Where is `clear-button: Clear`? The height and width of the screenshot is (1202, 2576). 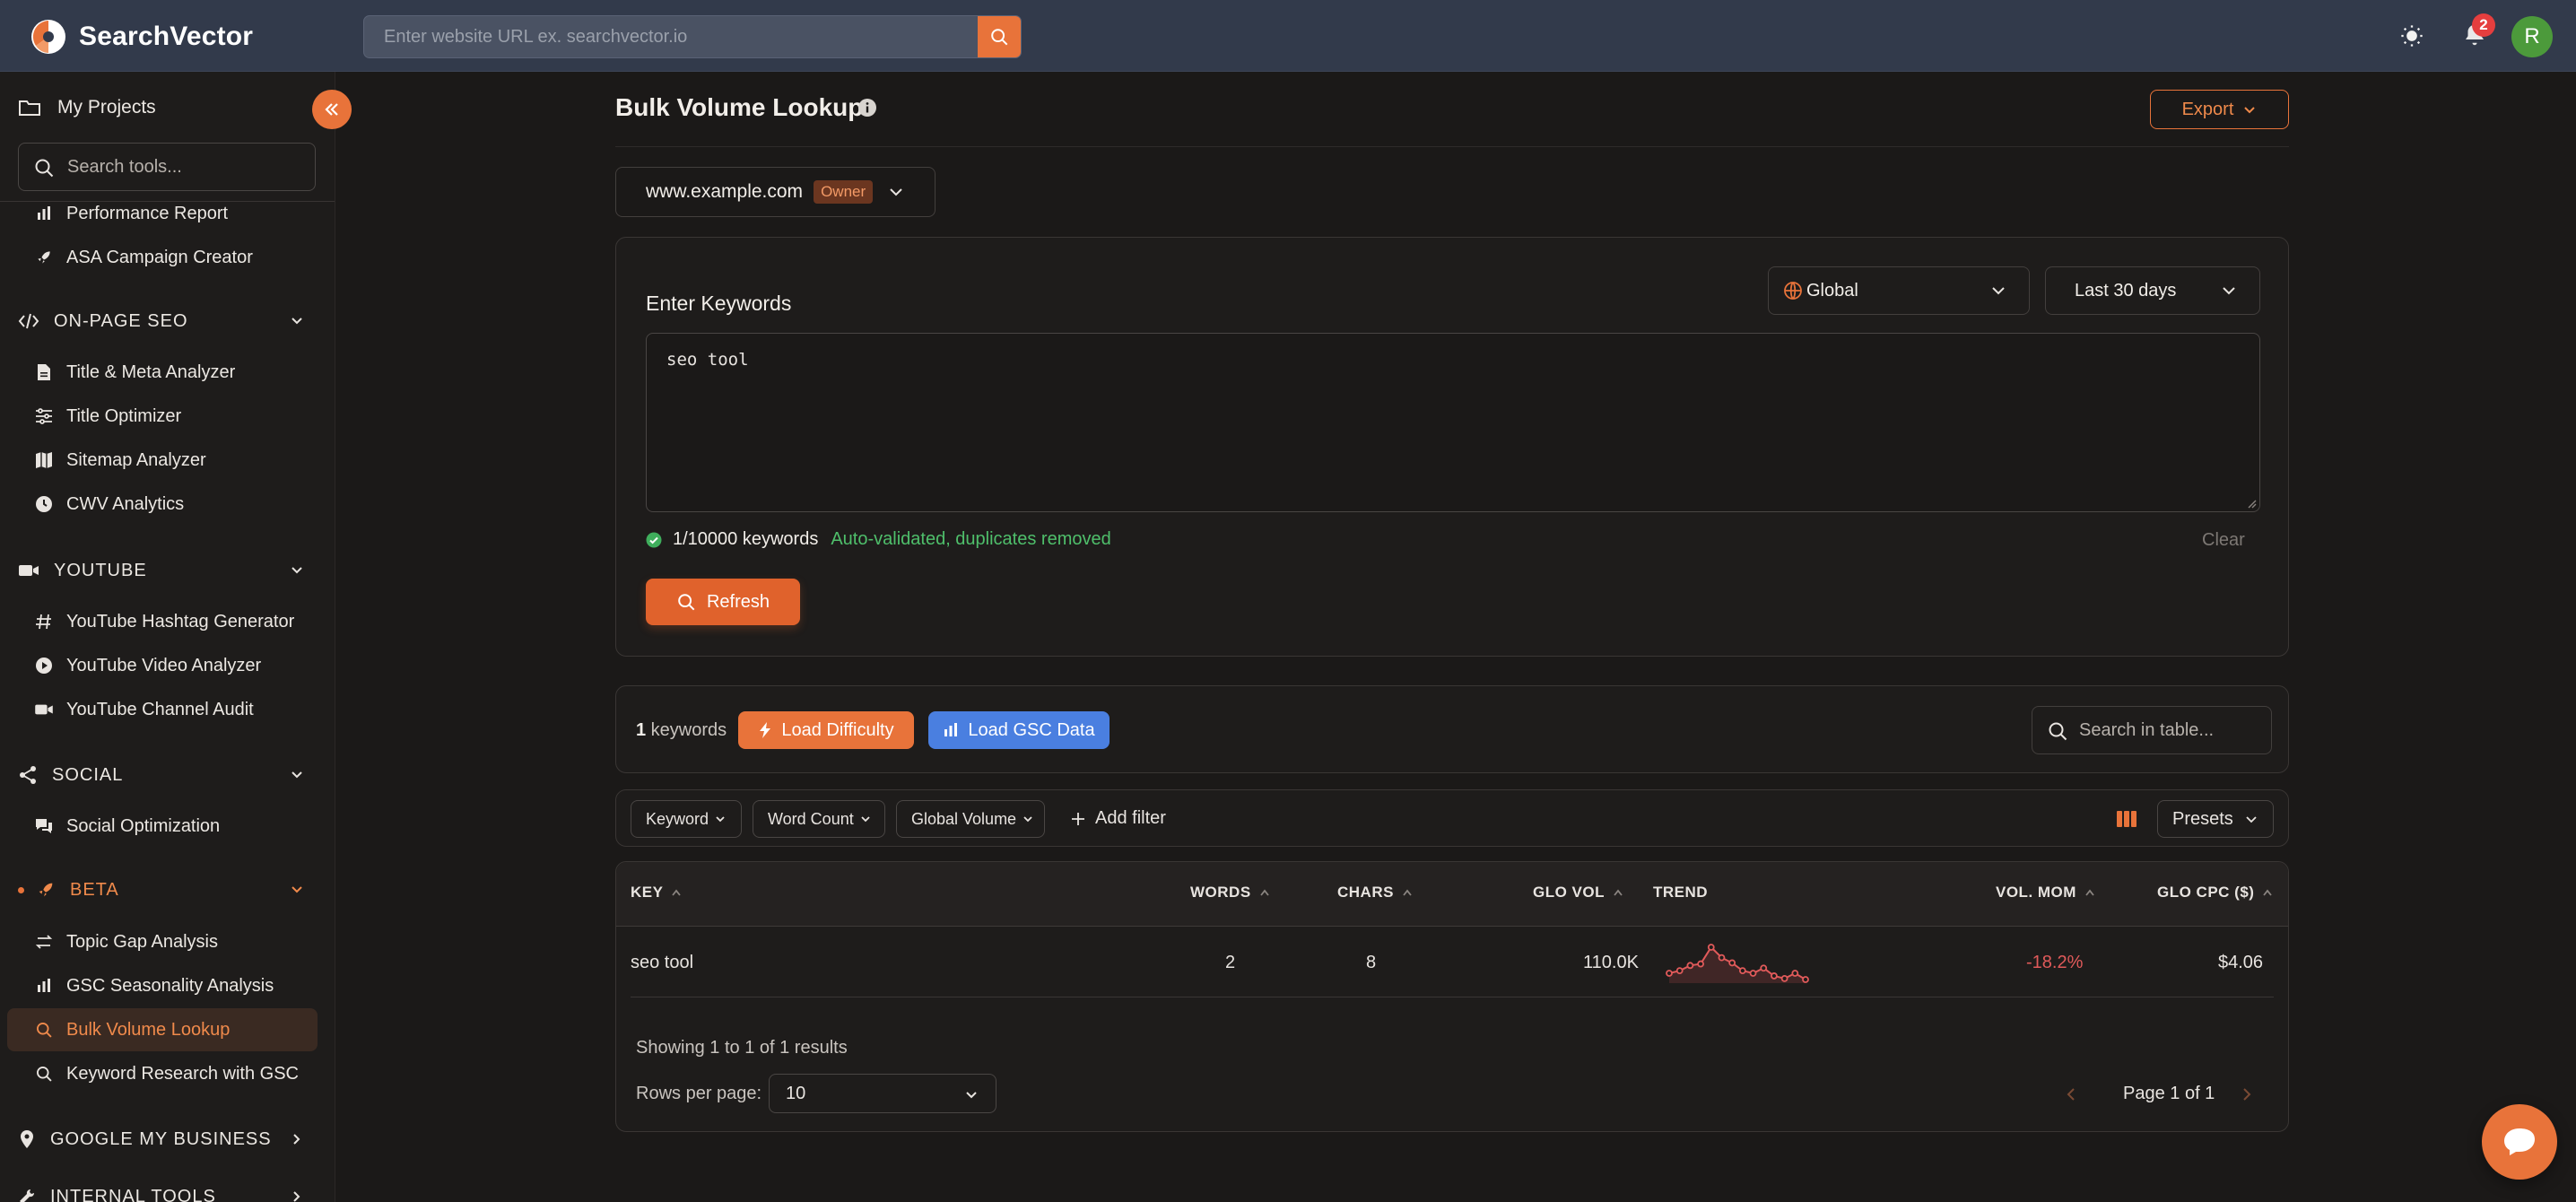 clear-button: Clear is located at coordinates (2223, 540).